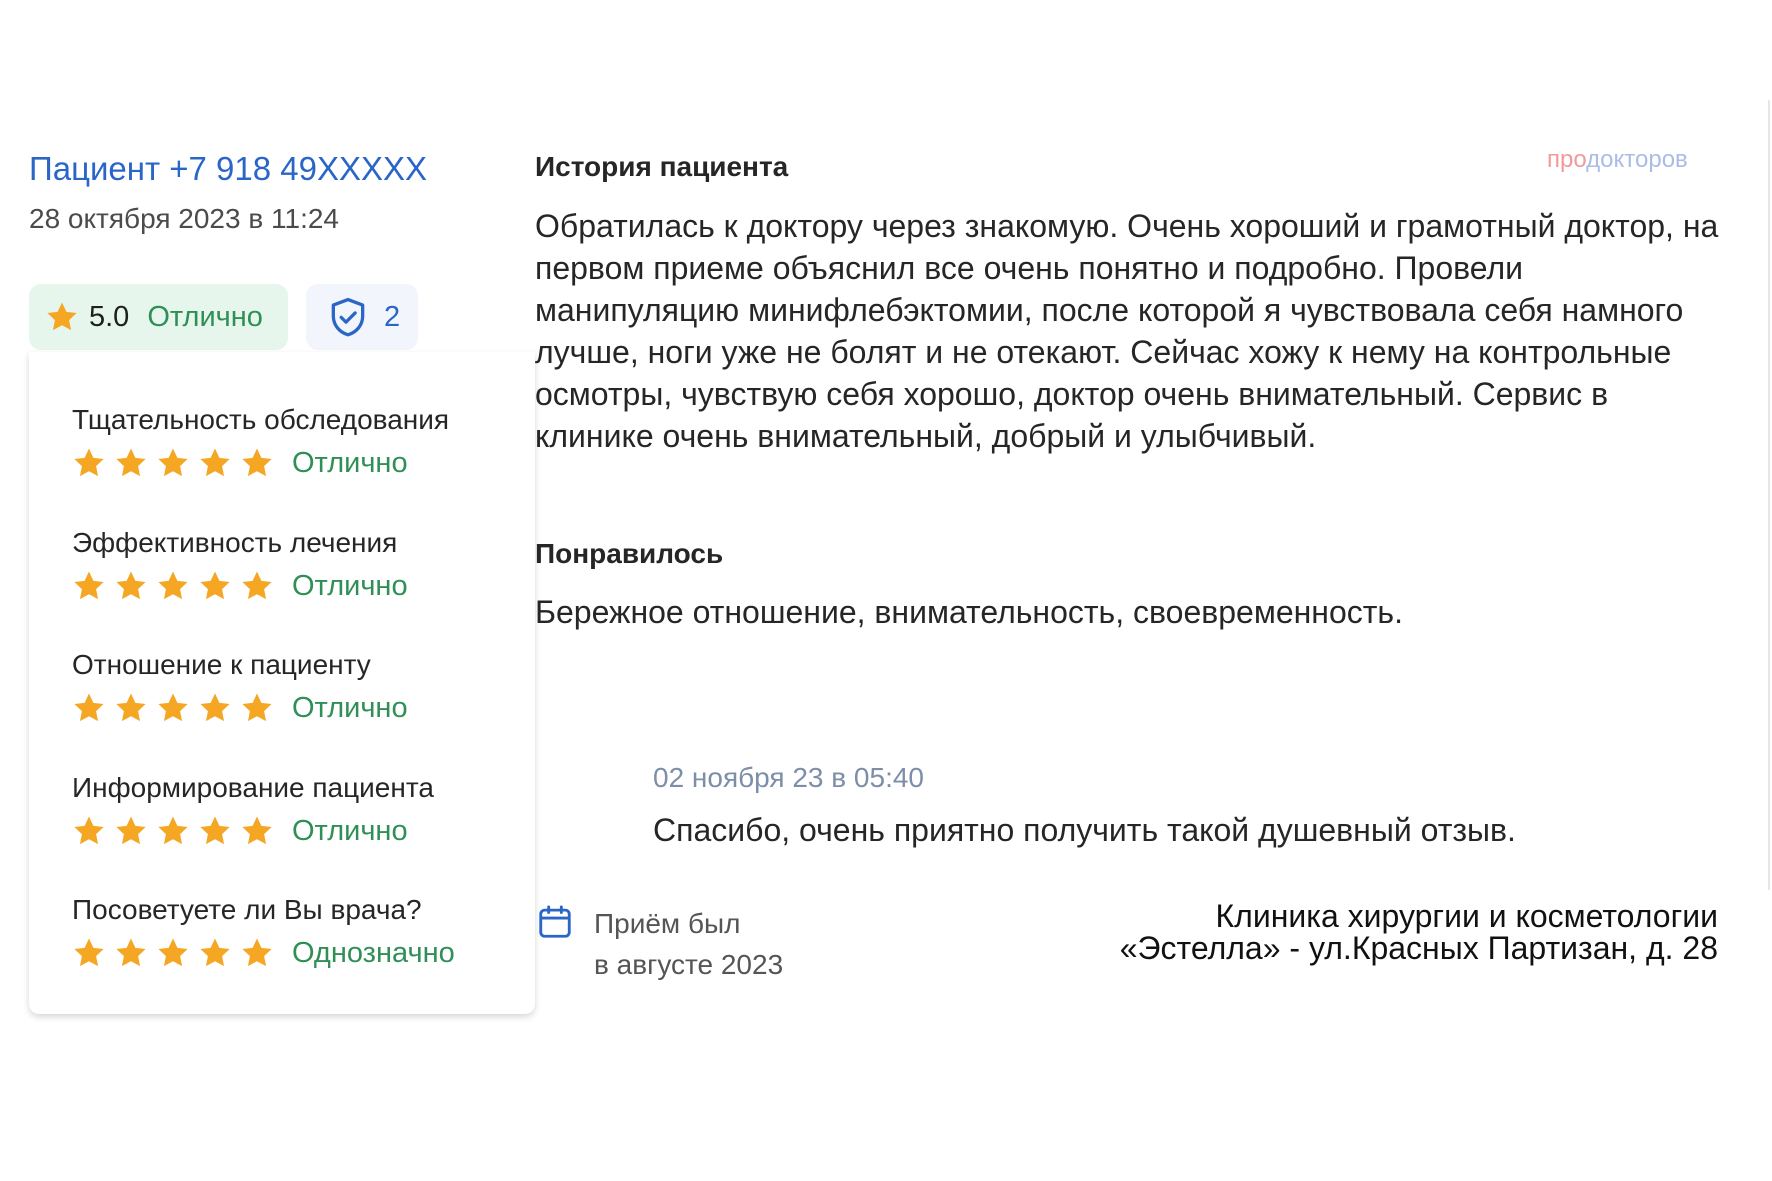 The height and width of the screenshot is (1181, 1772). I want to click on overall-rating-badge: 5.0 Отлично, so click(158, 317).